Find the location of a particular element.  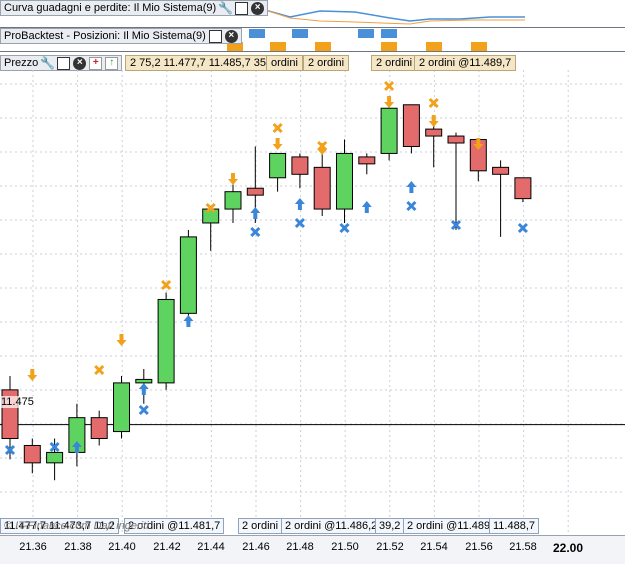

order-tag: 39,2 is located at coordinates (390, 526).